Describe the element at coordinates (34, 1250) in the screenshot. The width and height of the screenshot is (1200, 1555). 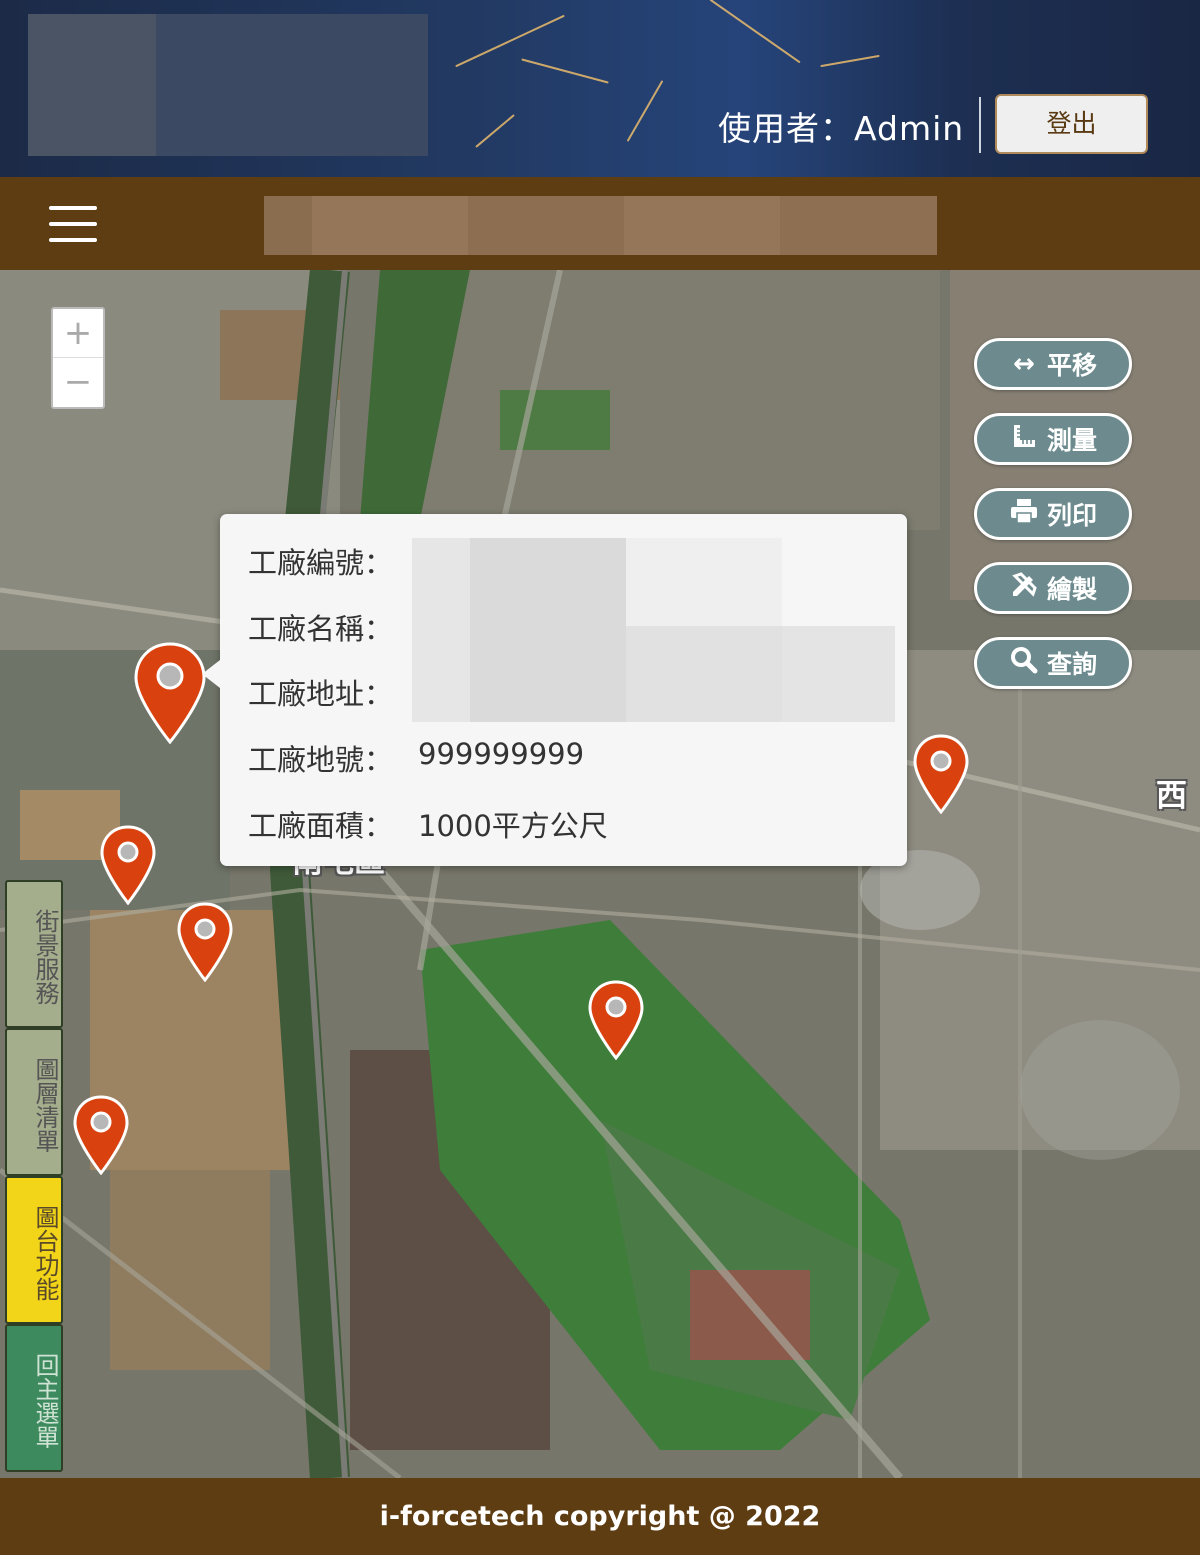
I see `tab-map-tools: 圖台功能` at that location.